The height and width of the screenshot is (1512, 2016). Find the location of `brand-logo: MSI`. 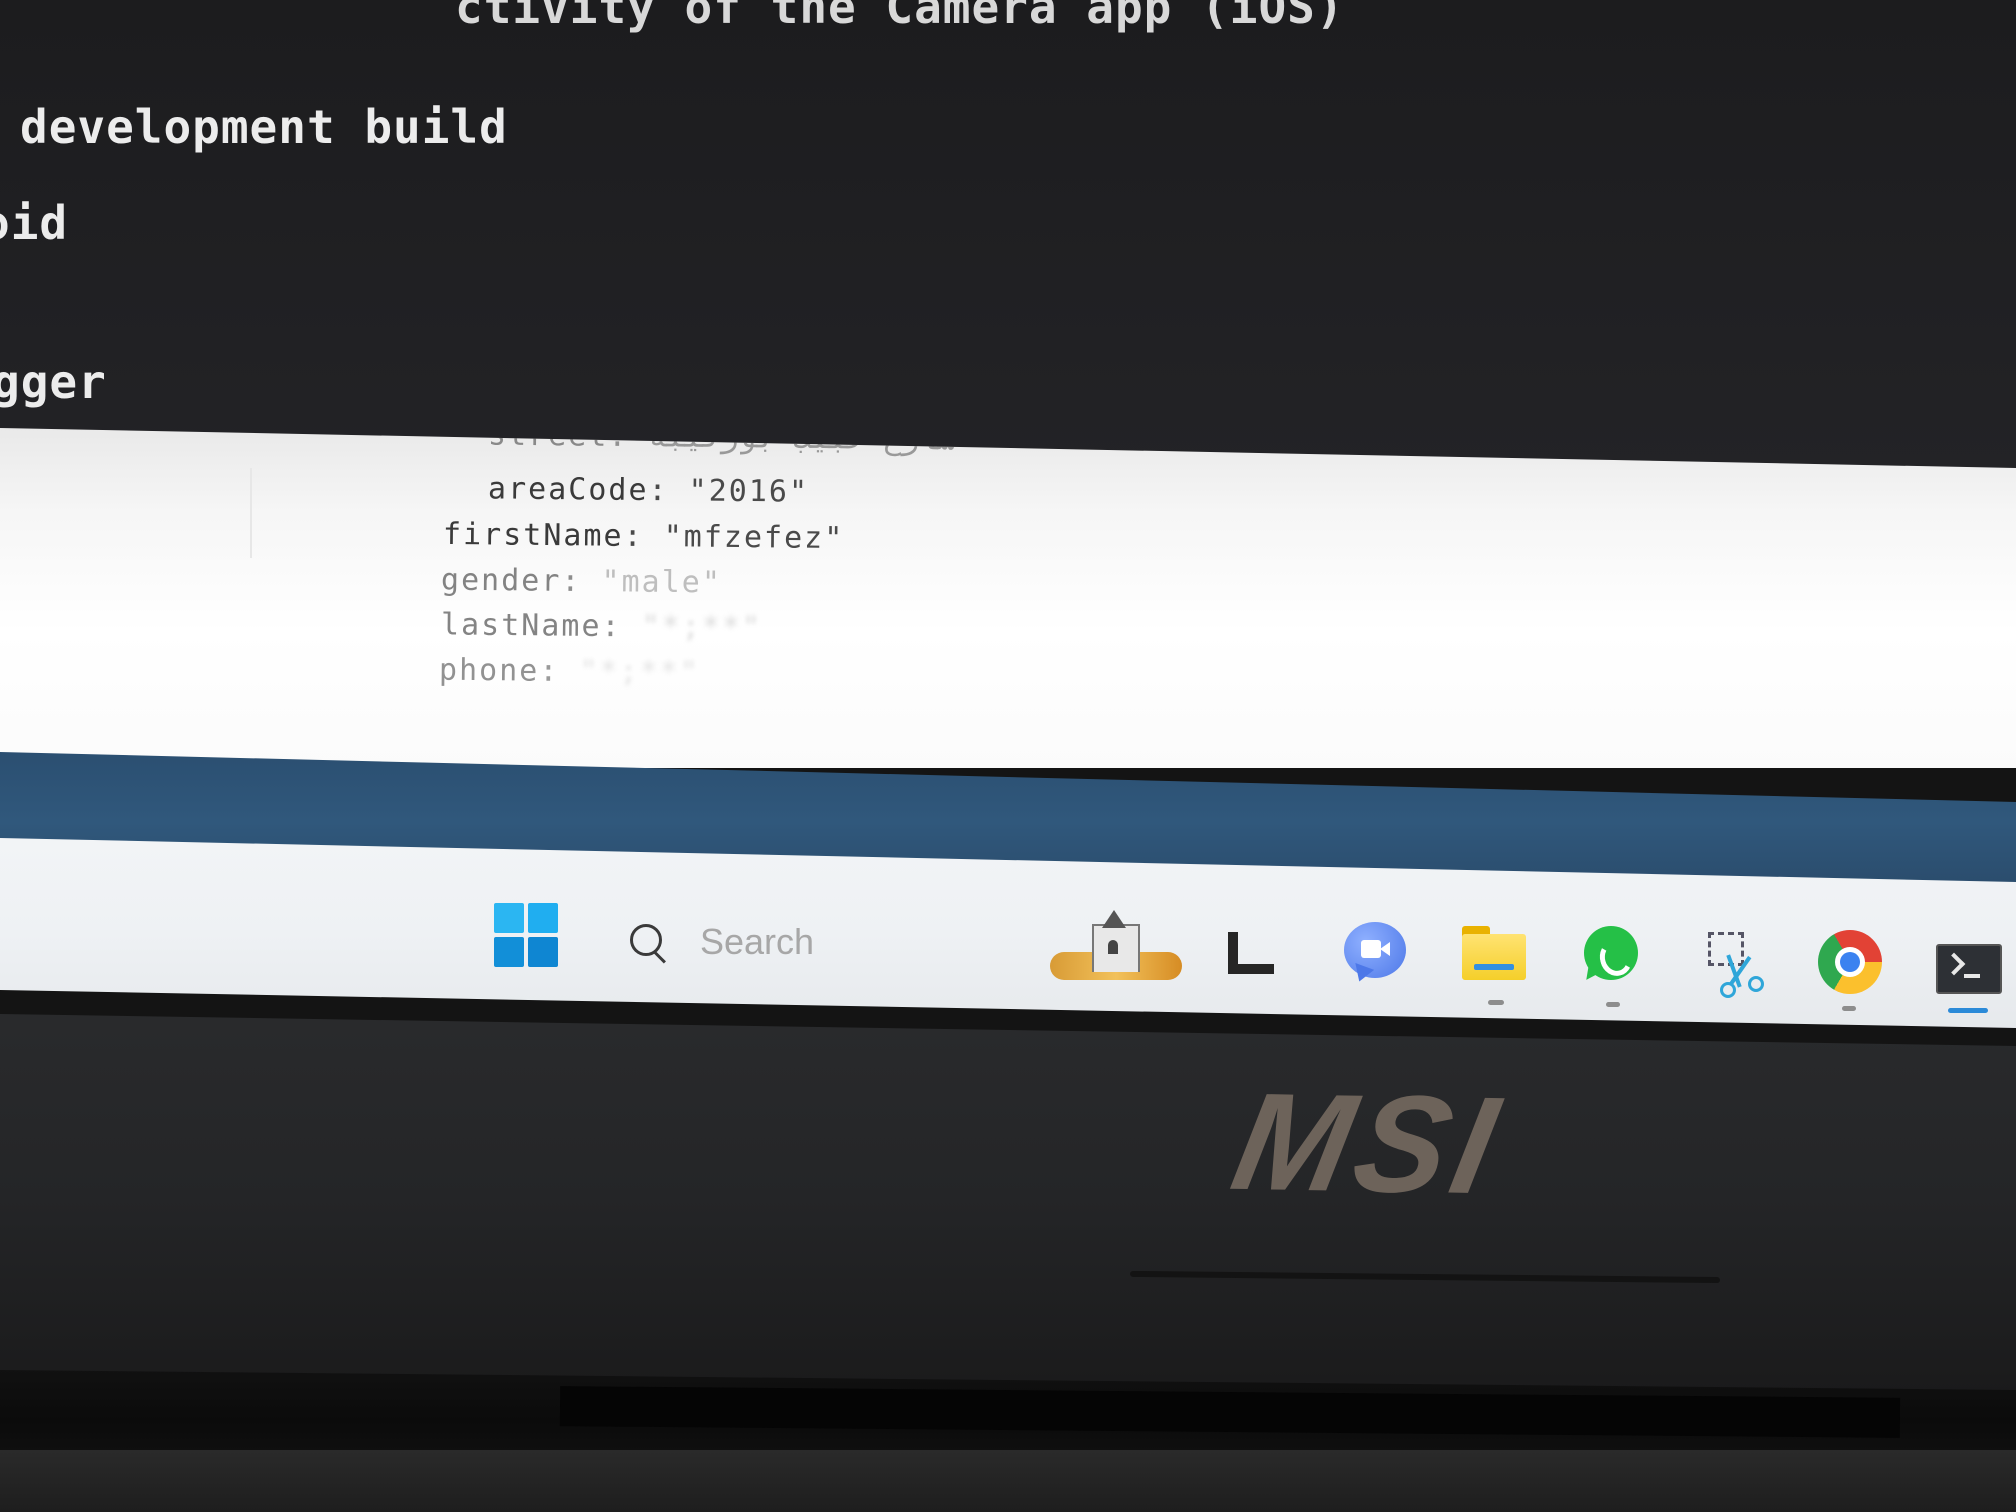

brand-logo: MSI is located at coordinates (1368, 1144).